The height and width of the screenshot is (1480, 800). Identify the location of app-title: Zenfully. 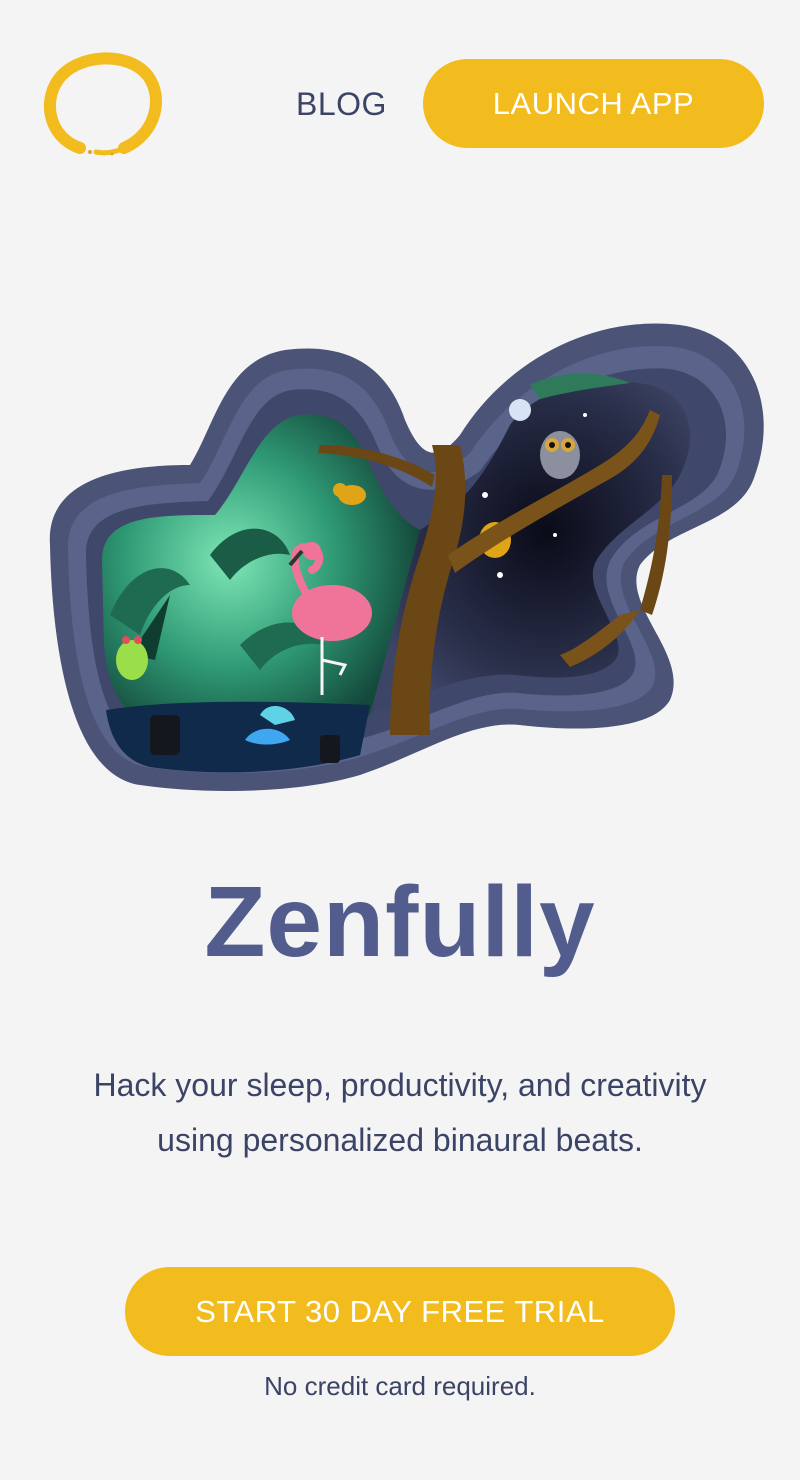
(400, 922).